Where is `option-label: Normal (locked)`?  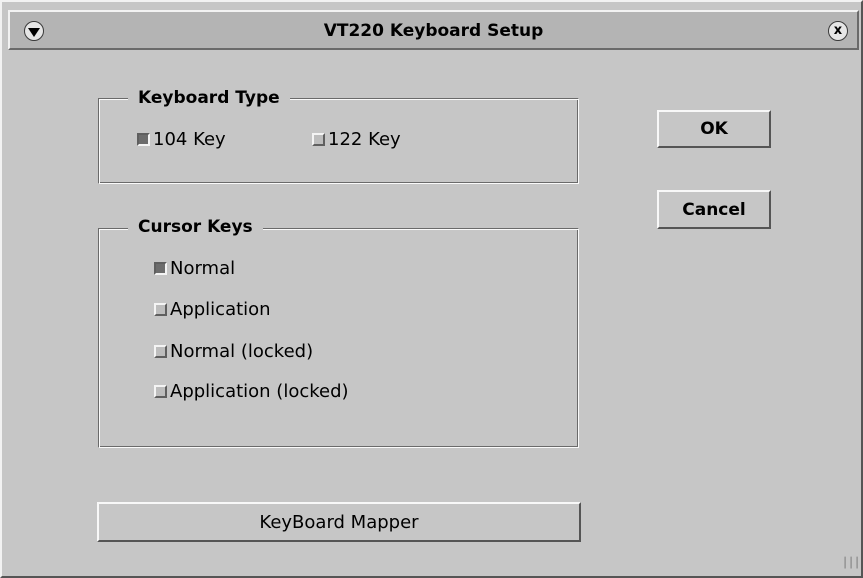 option-label: Normal (locked) is located at coordinates (242, 351).